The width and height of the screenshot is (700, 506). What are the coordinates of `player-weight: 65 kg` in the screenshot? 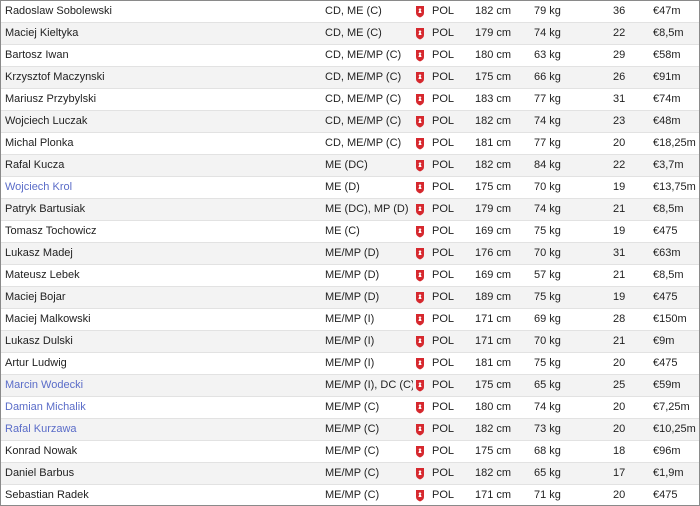 It's located at (547, 473).